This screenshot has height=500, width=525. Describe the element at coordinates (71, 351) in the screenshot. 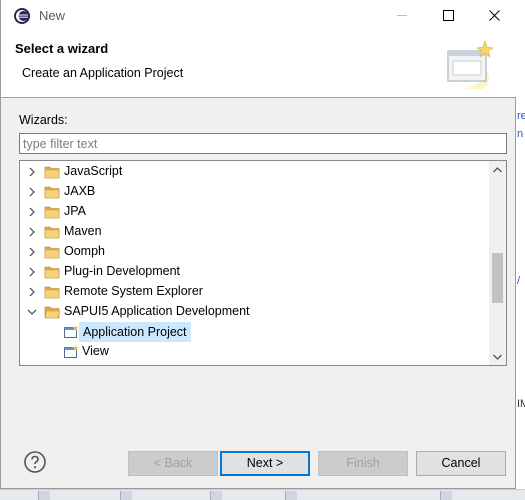

I see `view-wizard-icon` at that location.